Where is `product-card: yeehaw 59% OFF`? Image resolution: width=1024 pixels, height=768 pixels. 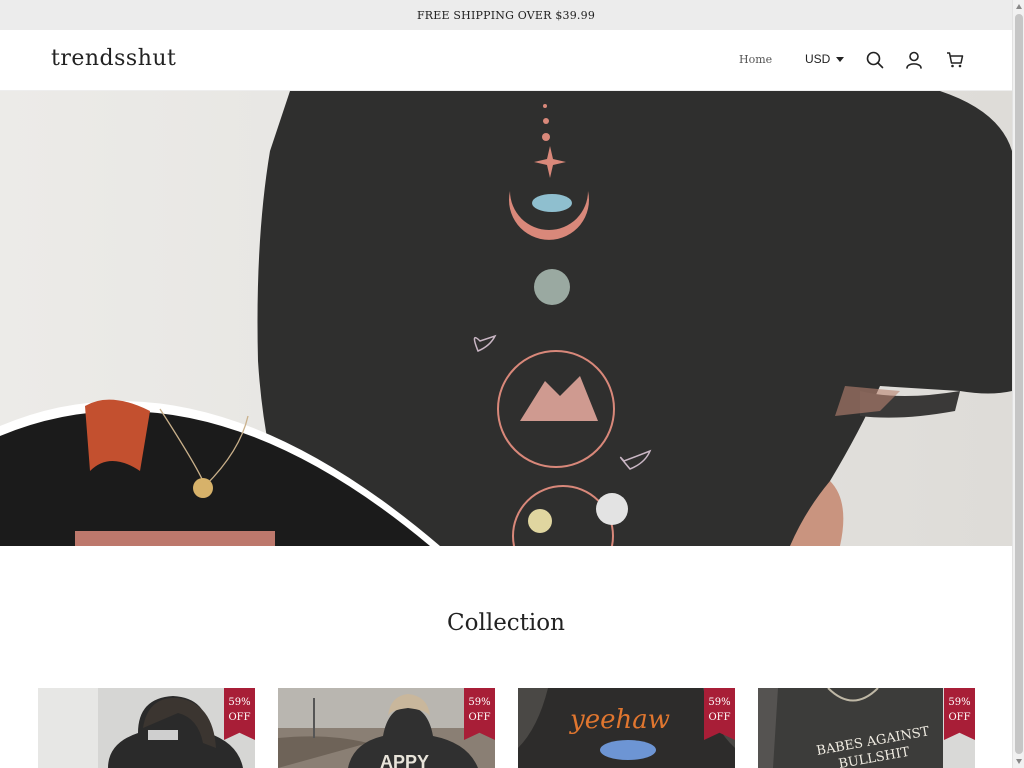 product-card: yeehaw 59% OFF is located at coordinates (626, 728).